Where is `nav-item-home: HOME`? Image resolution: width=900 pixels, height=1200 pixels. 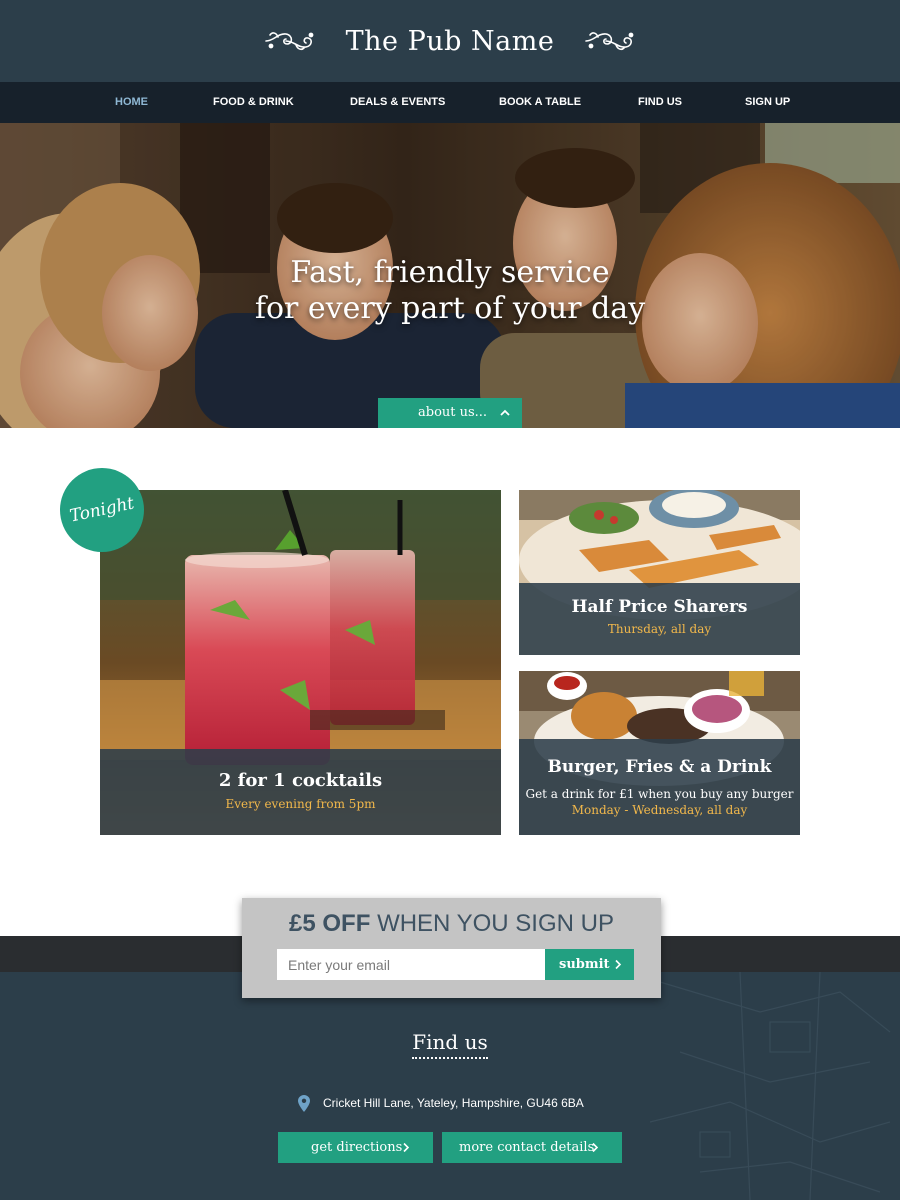 nav-item-home: HOME is located at coordinates (131, 102).